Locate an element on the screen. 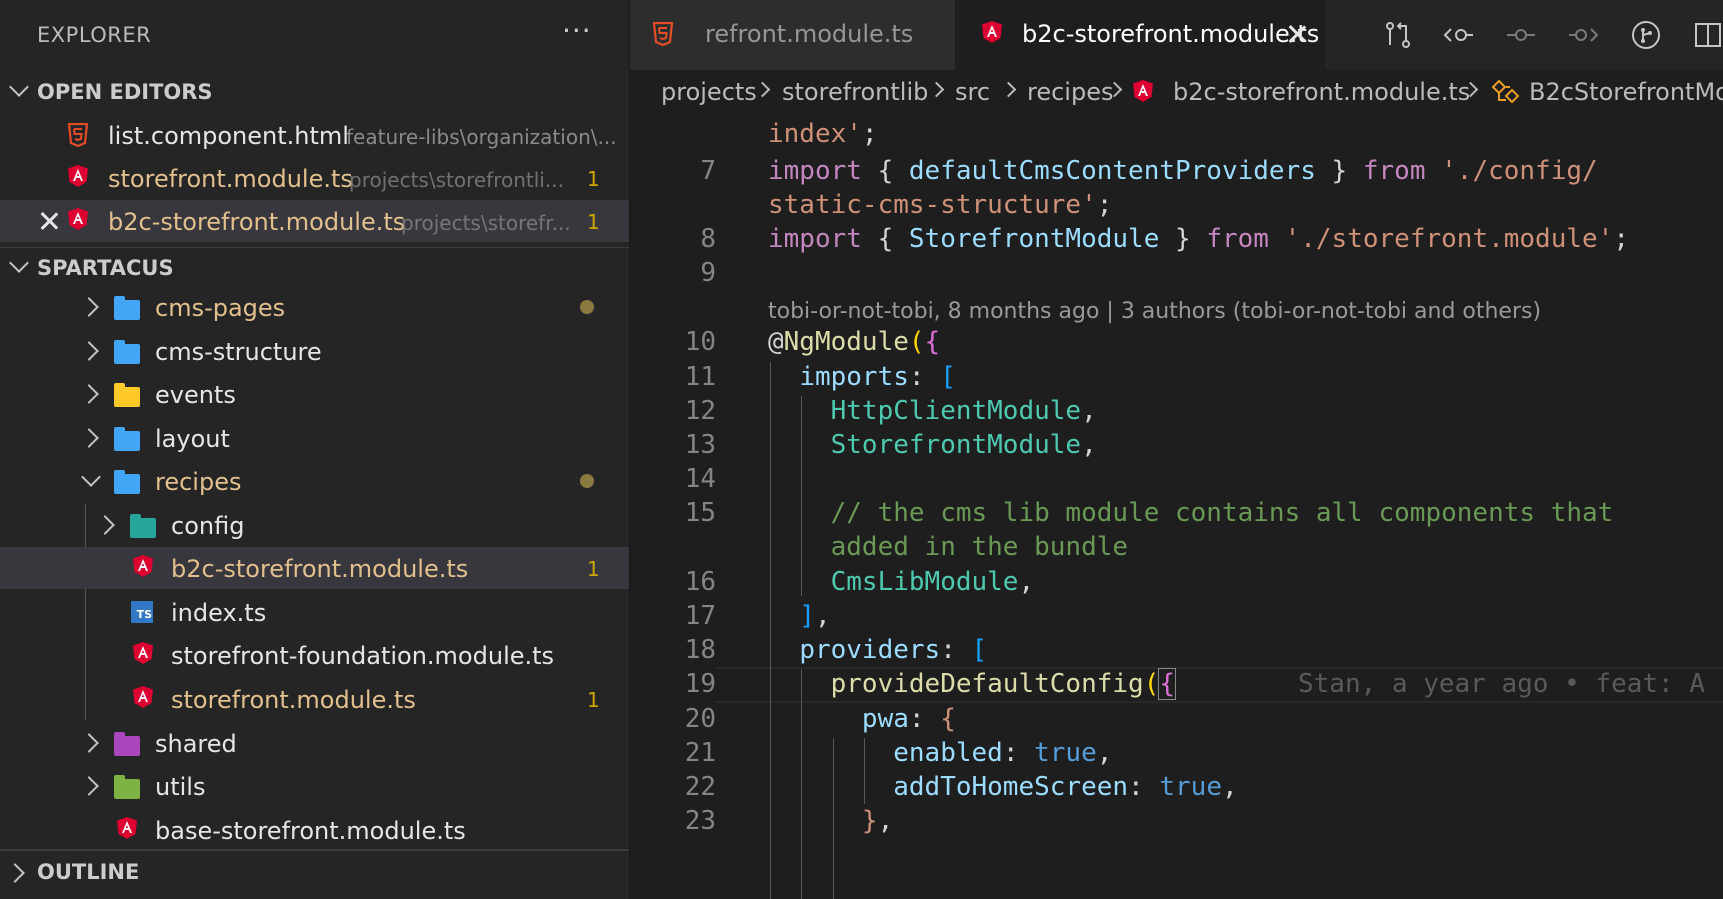  code-line: StorefrontModule, is located at coordinates (963, 445).